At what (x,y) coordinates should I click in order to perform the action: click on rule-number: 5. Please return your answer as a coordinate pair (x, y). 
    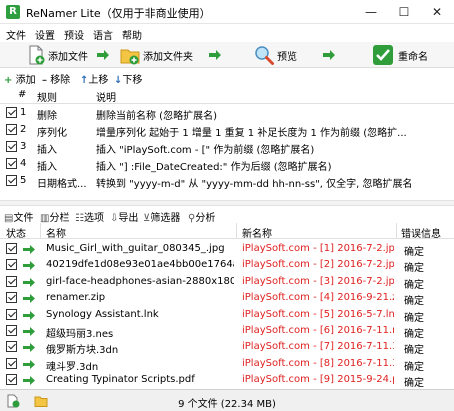
    Looking at the image, I should click on (23, 180).